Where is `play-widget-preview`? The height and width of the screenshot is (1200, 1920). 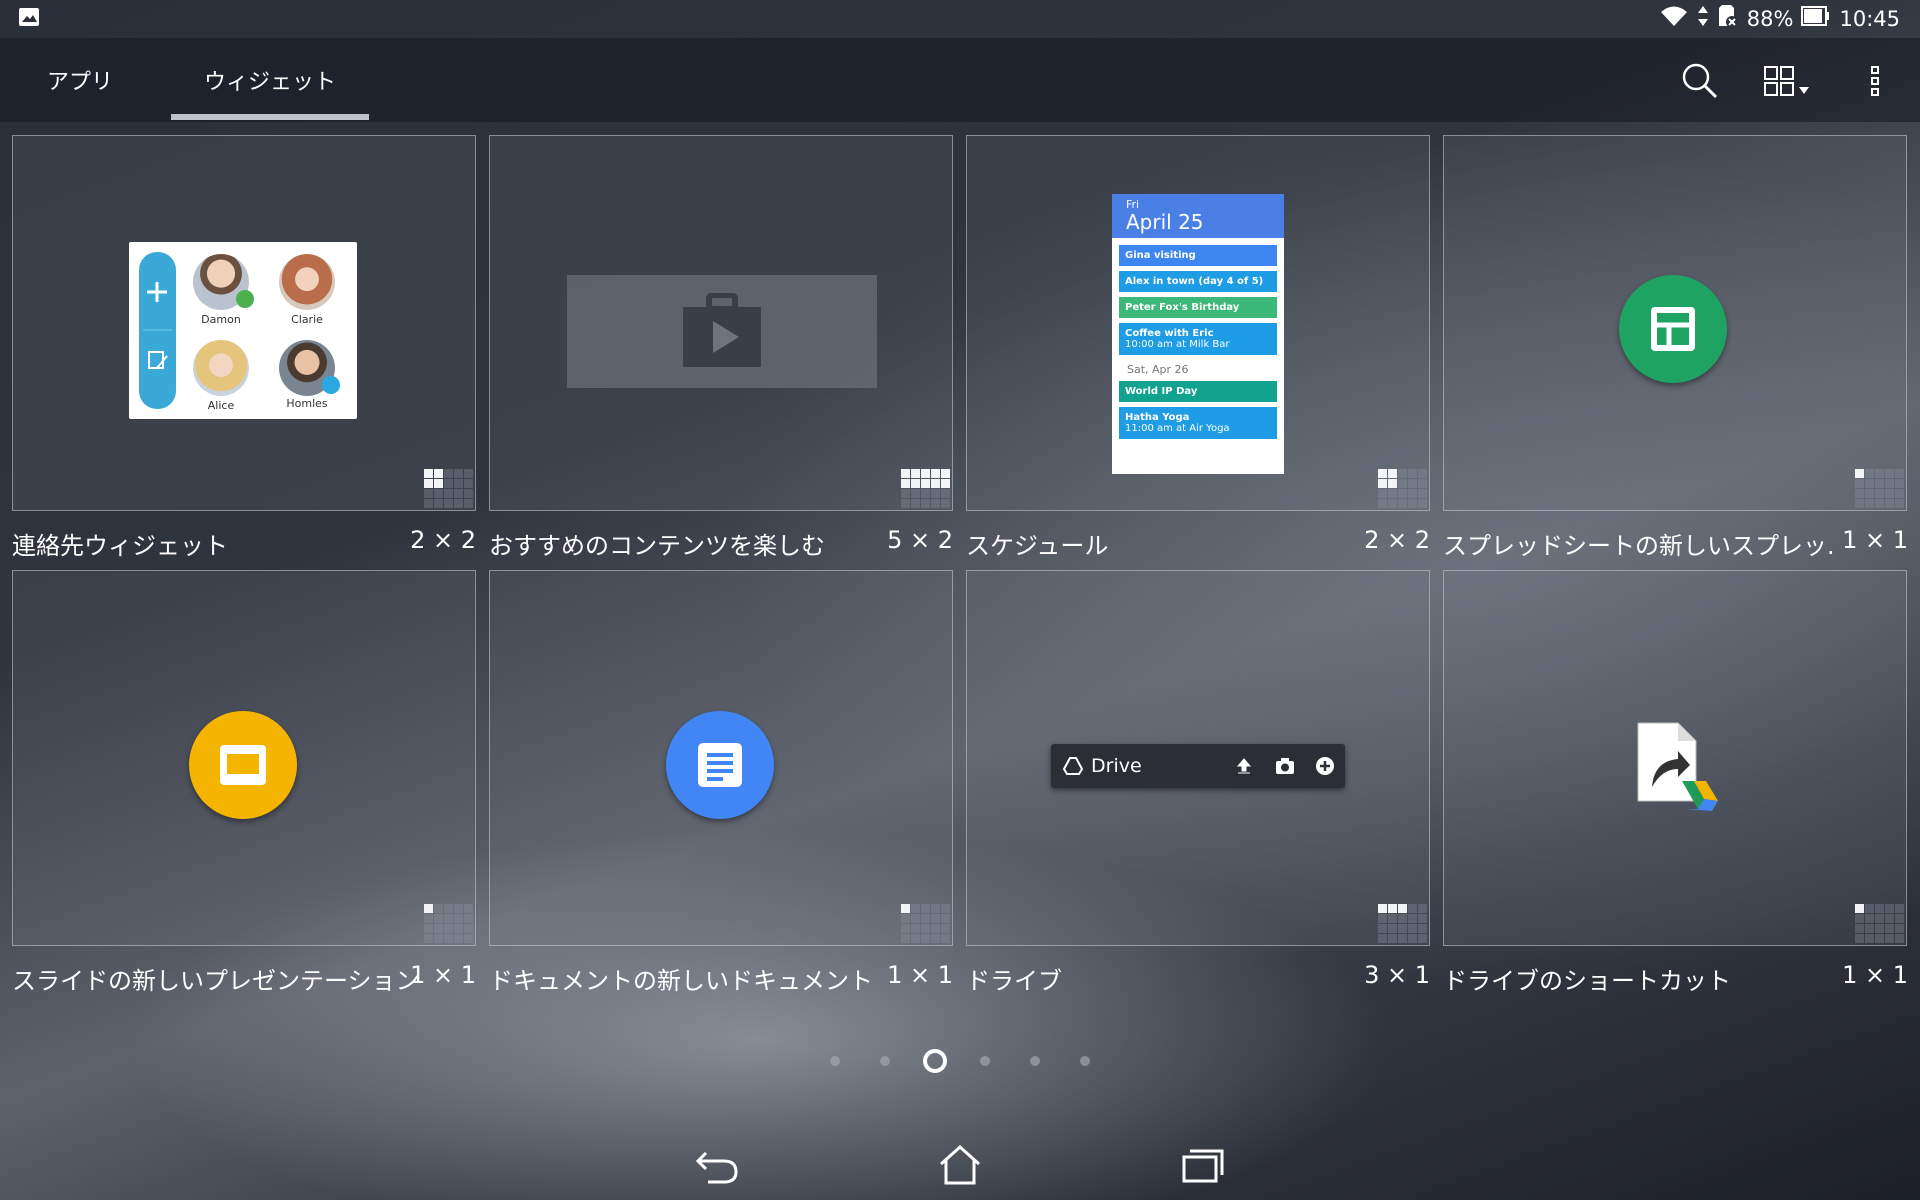 play-widget-preview is located at coordinates (722, 331).